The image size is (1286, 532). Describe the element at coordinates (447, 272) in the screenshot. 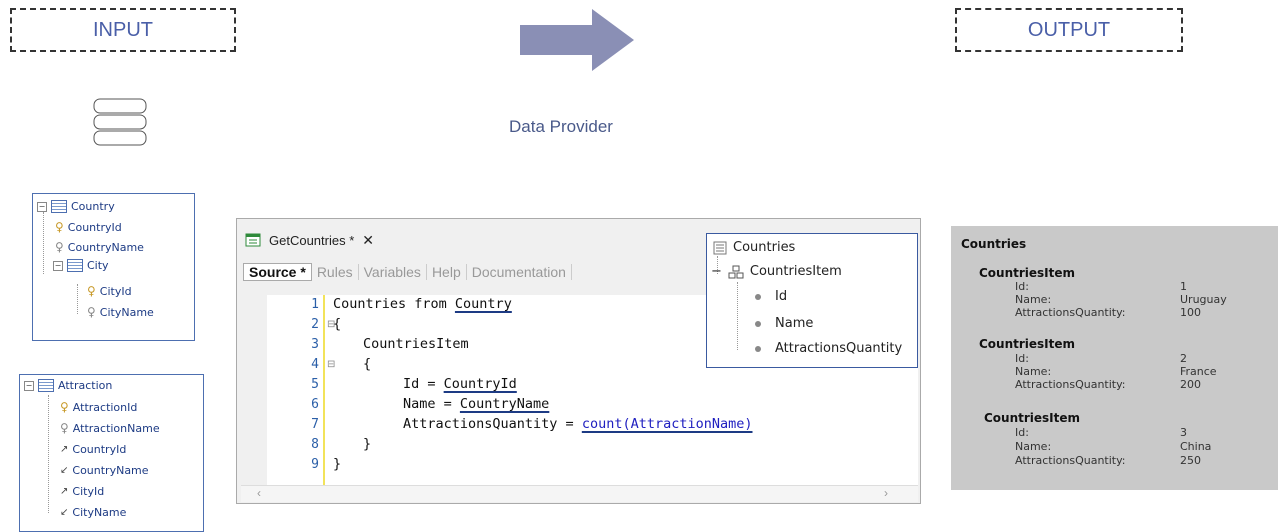

I see `tab-help: Help` at that location.